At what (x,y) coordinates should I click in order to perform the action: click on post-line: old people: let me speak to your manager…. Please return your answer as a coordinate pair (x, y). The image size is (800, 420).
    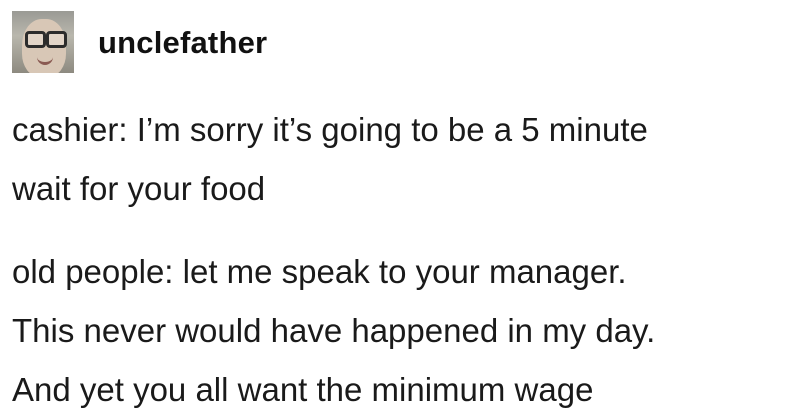
    Looking at the image, I should click on (319, 271).